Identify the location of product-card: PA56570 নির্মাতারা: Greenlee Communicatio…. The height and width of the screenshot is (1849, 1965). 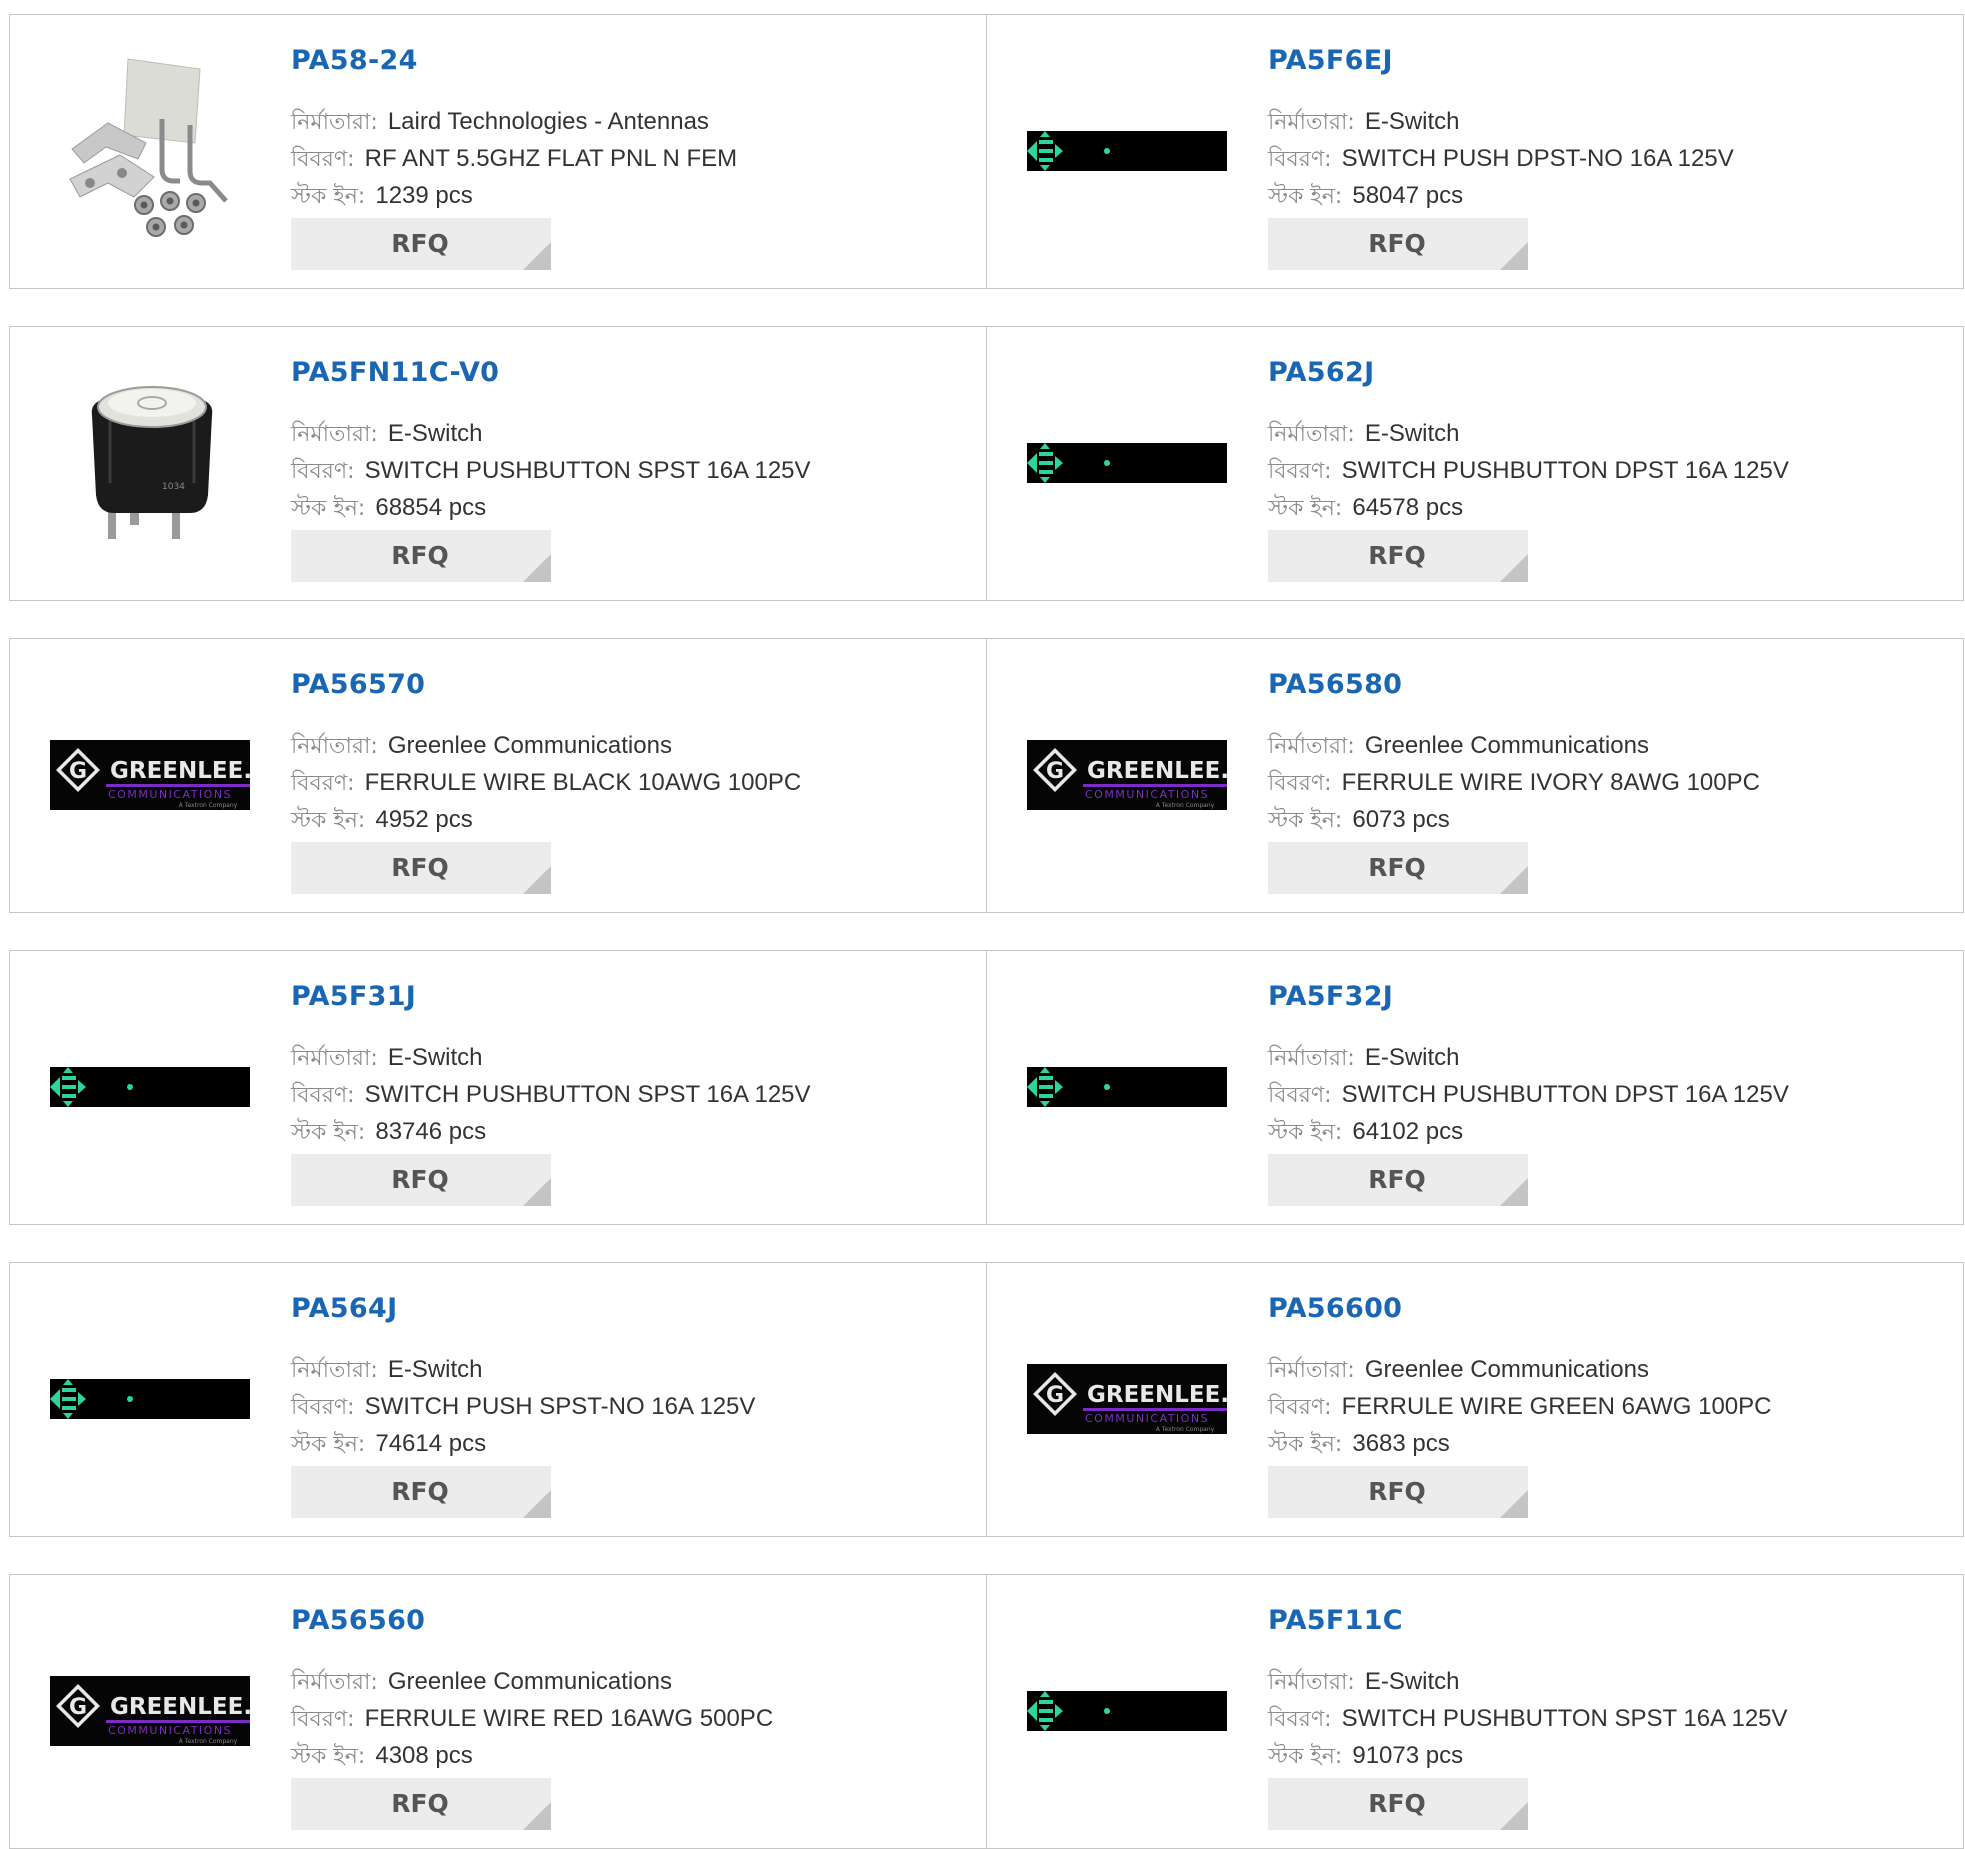
(498, 775).